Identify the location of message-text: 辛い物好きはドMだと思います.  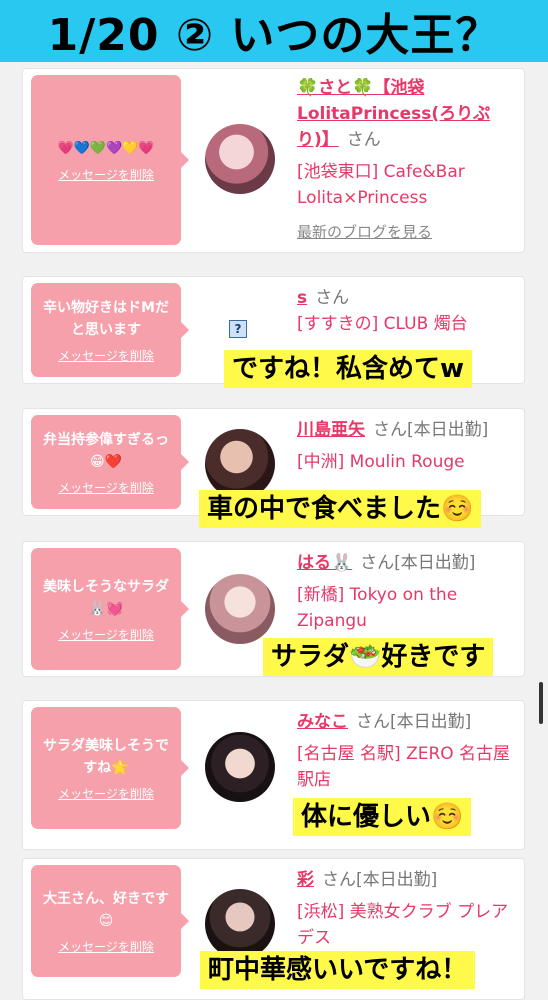
(106, 318).